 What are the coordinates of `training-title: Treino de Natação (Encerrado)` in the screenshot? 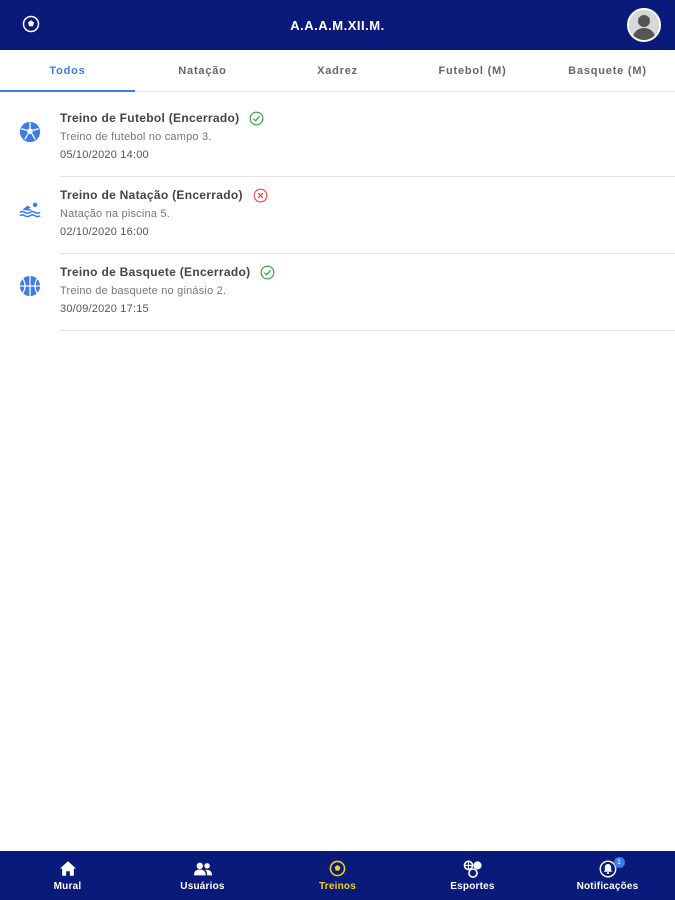 It's located at (151, 195).